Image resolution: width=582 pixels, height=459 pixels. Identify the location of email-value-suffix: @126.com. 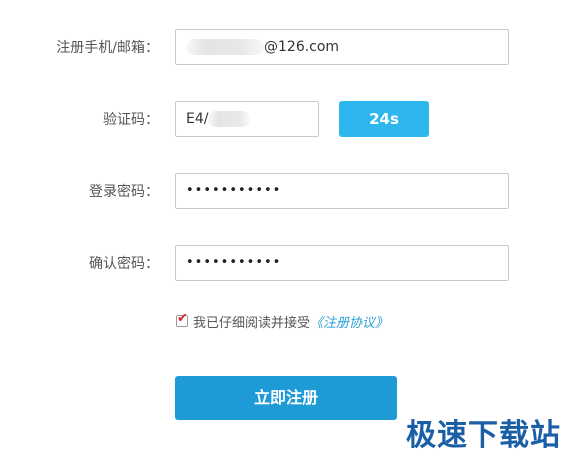
(302, 47).